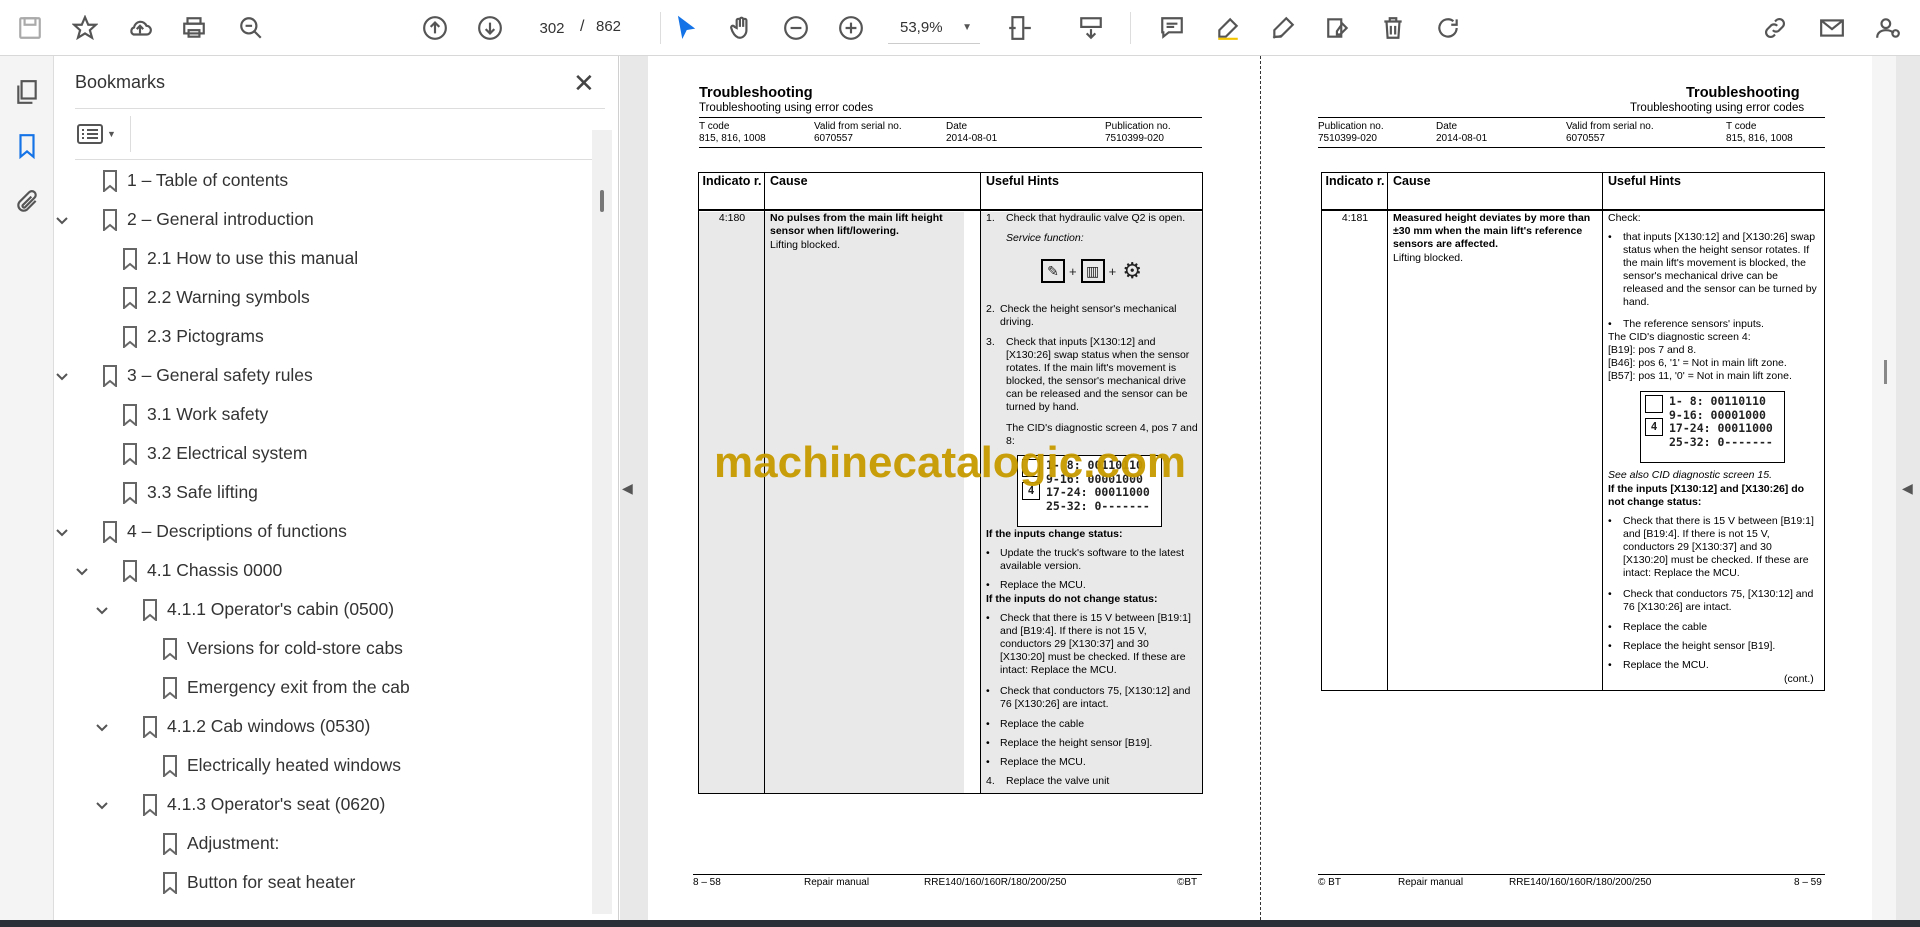  I want to click on zoom-search-icon, so click(251, 28).